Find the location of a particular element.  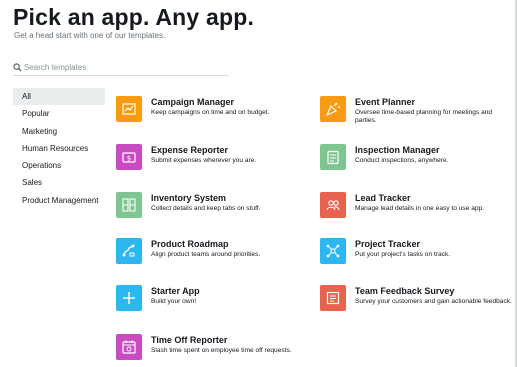

search-input is located at coordinates (124, 67).